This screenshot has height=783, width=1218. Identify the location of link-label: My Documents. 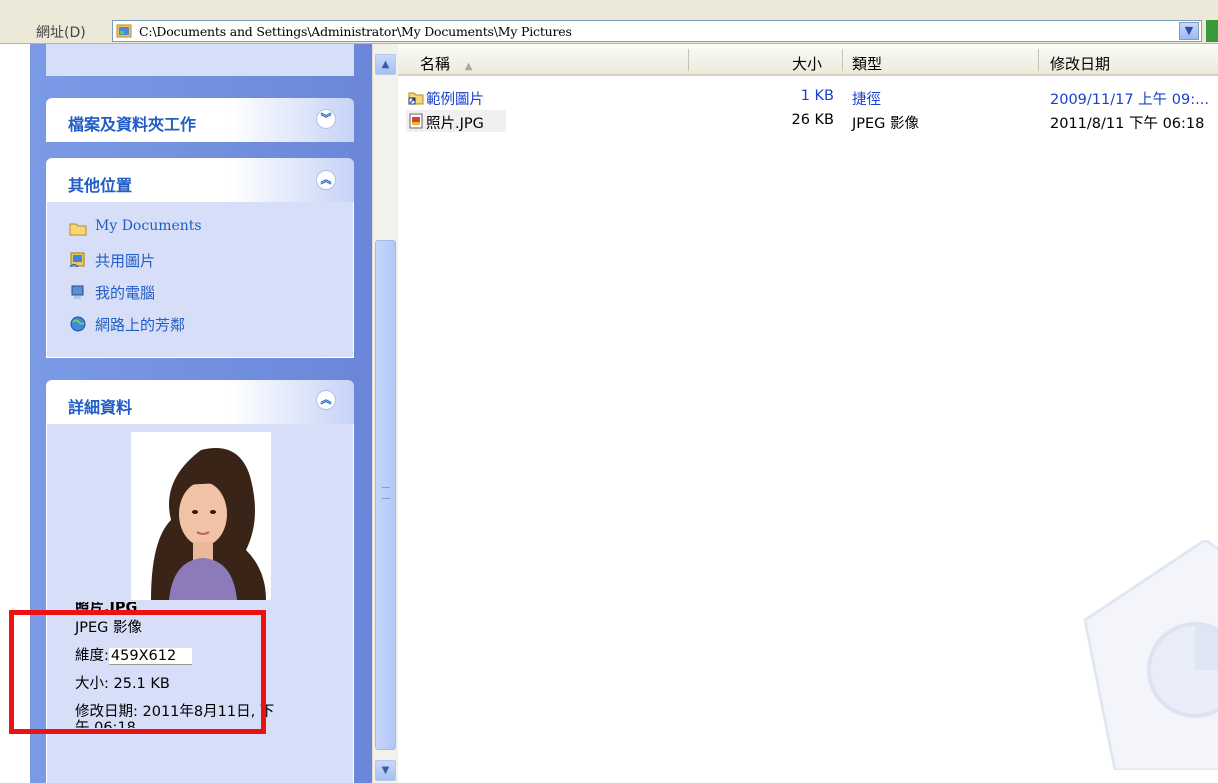
(148, 226).